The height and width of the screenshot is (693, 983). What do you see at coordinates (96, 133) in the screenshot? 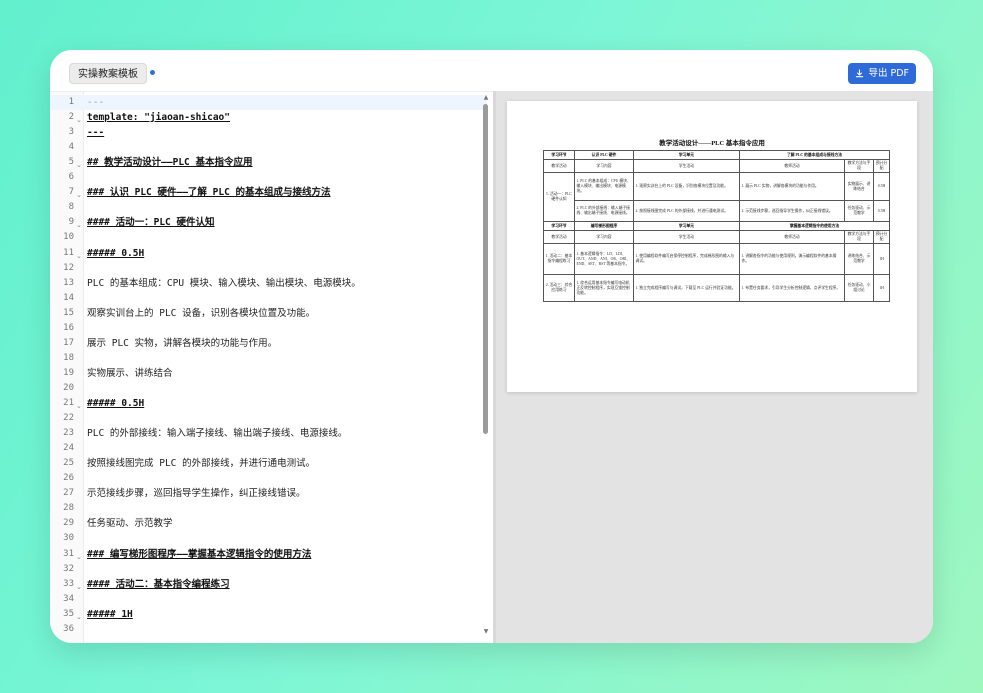
I see `line-text: ---` at bounding box center [96, 133].